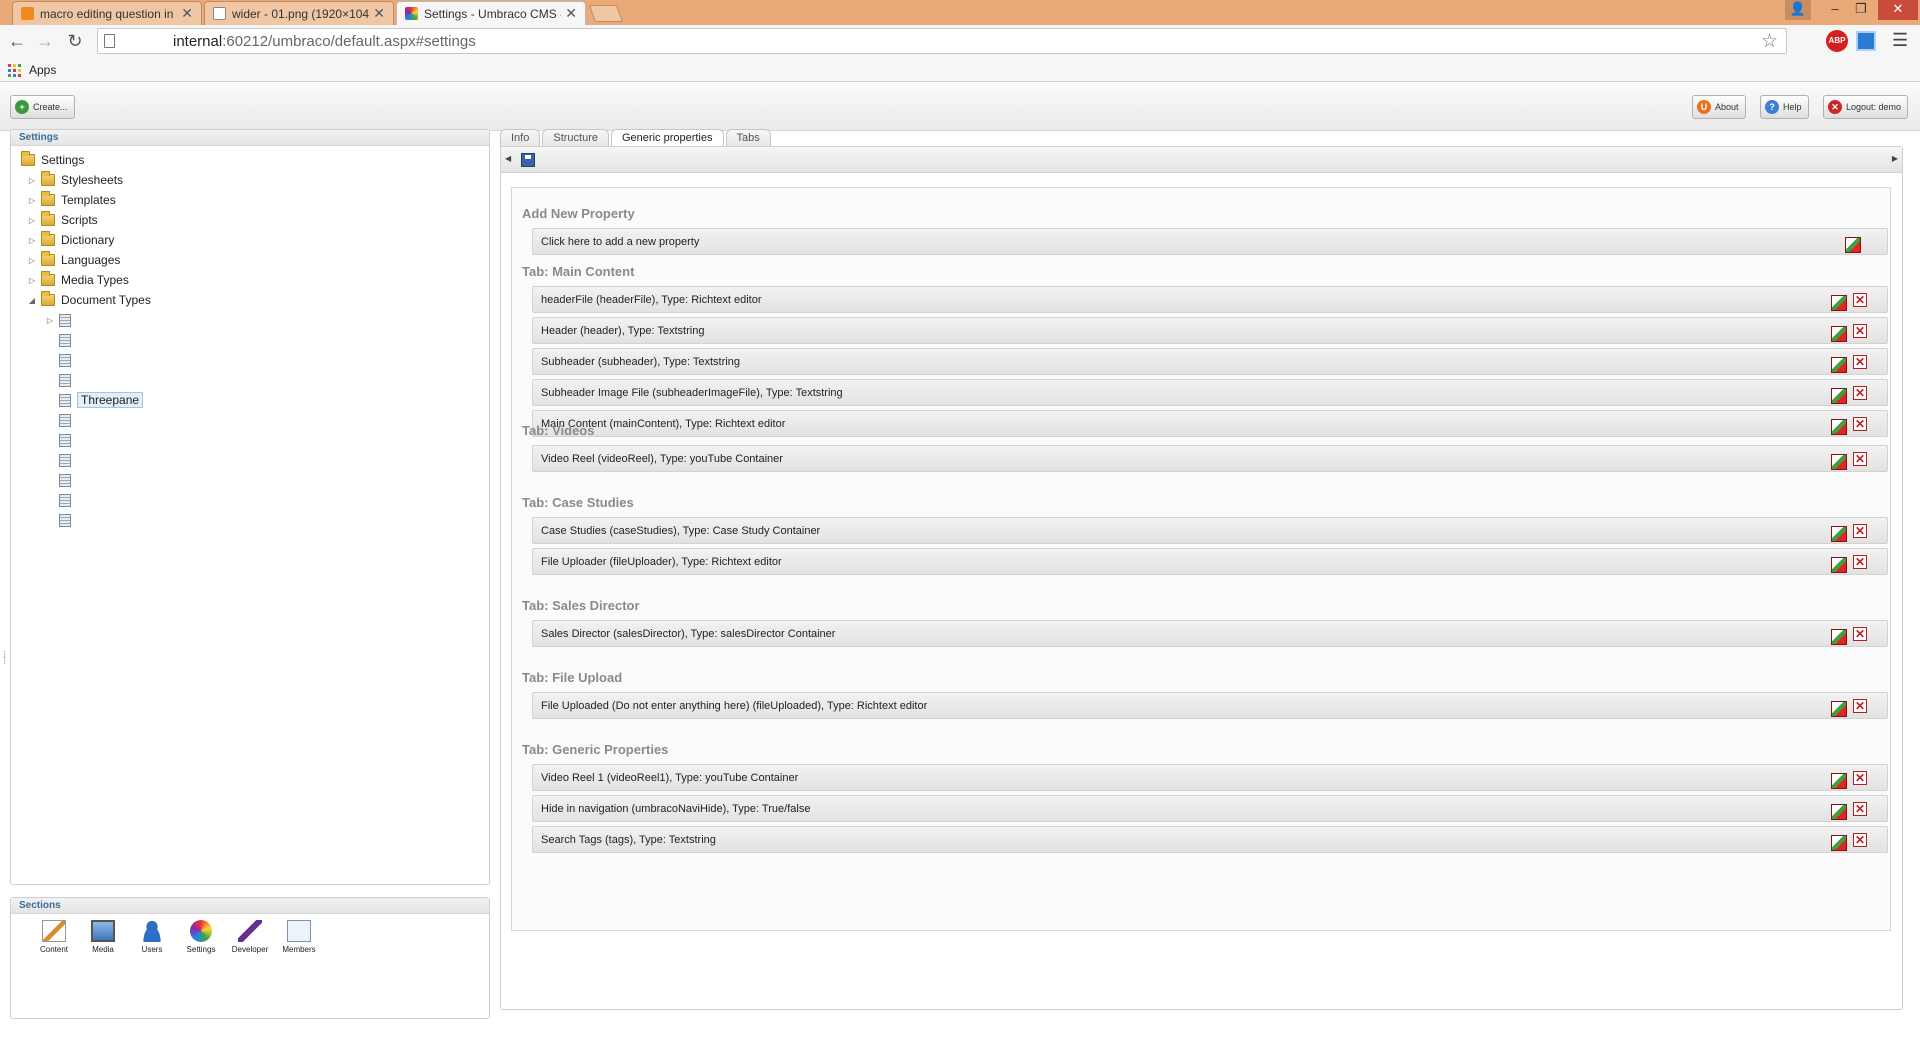 This screenshot has height=1040, width=1920. I want to click on tree-item-languages: ▷ Languages, so click(73, 260).